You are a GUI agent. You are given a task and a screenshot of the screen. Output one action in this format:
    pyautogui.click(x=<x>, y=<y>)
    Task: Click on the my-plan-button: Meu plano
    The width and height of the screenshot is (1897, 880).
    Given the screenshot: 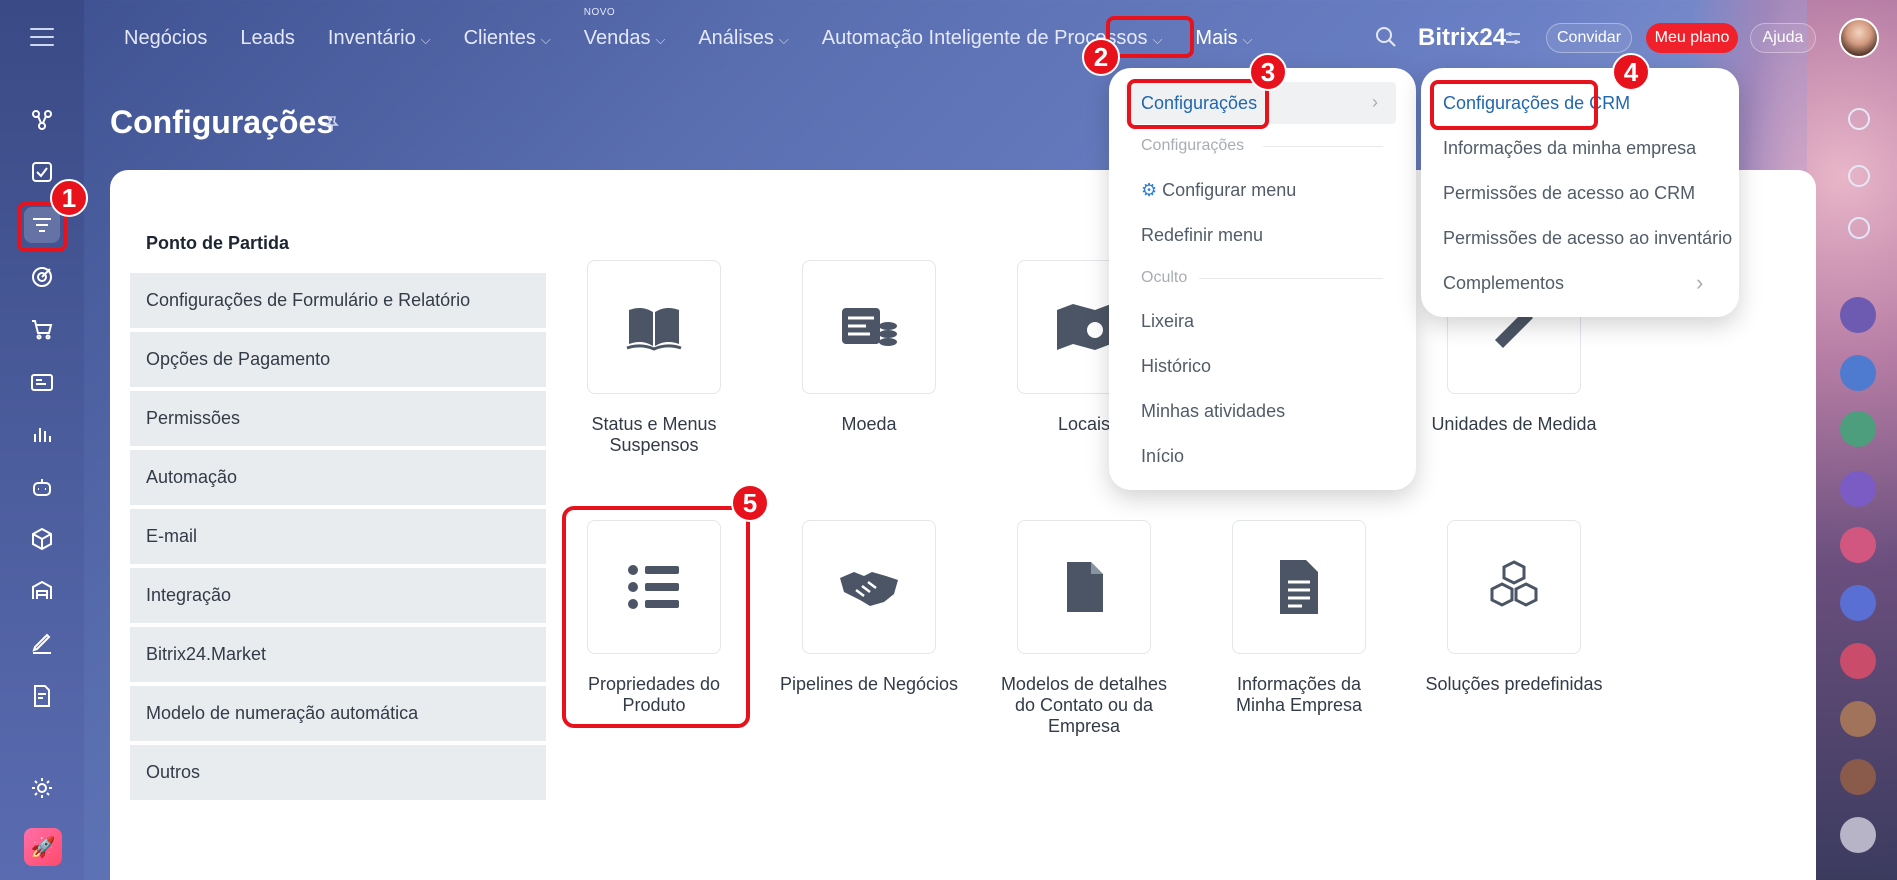 What is the action you would take?
    pyautogui.click(x=1692, y=38)
    